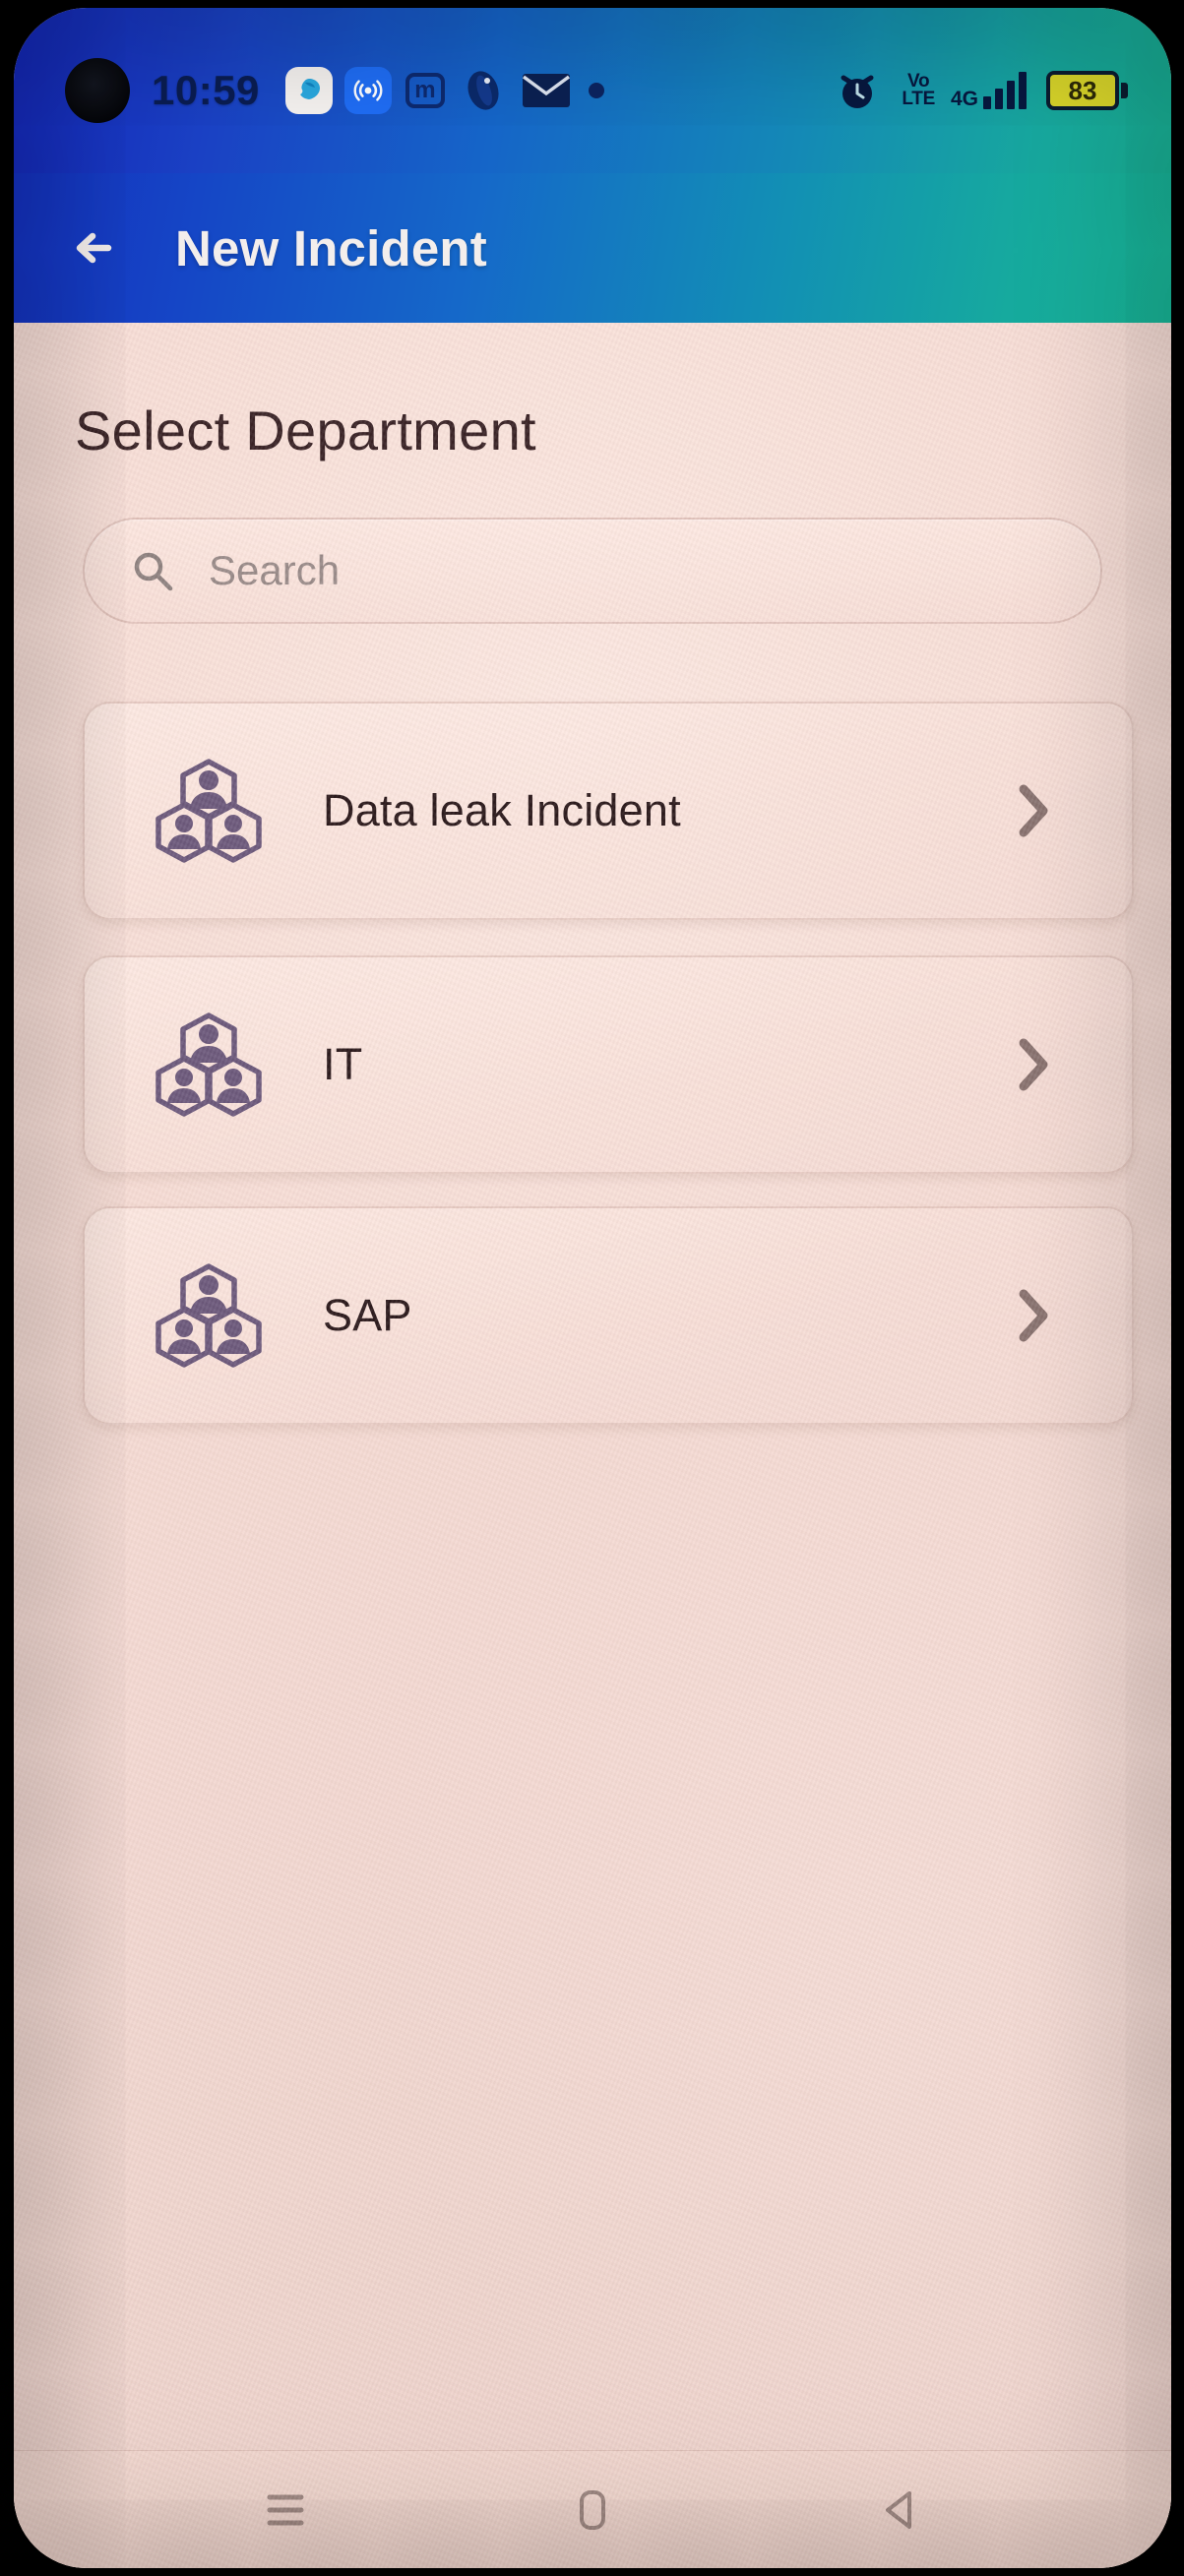 The height and width of the screenshot is (2576, 1184). What do you see at coordinates (919, 99) in the screenshot?
I see `volte-line-2: LTE` at bounding box center [919, 99].